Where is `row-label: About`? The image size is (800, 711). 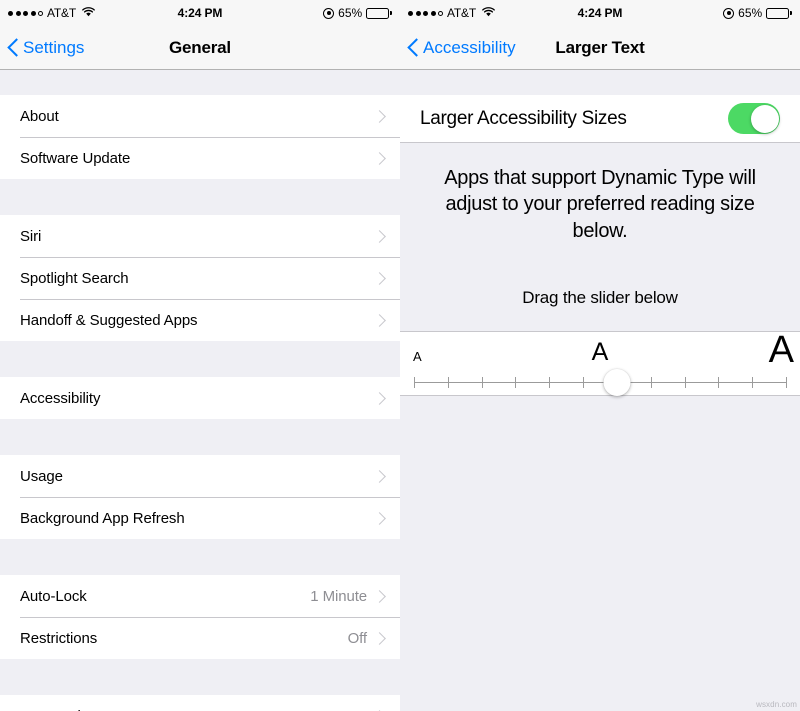
row-label: About is located at coordinates (39, 116).